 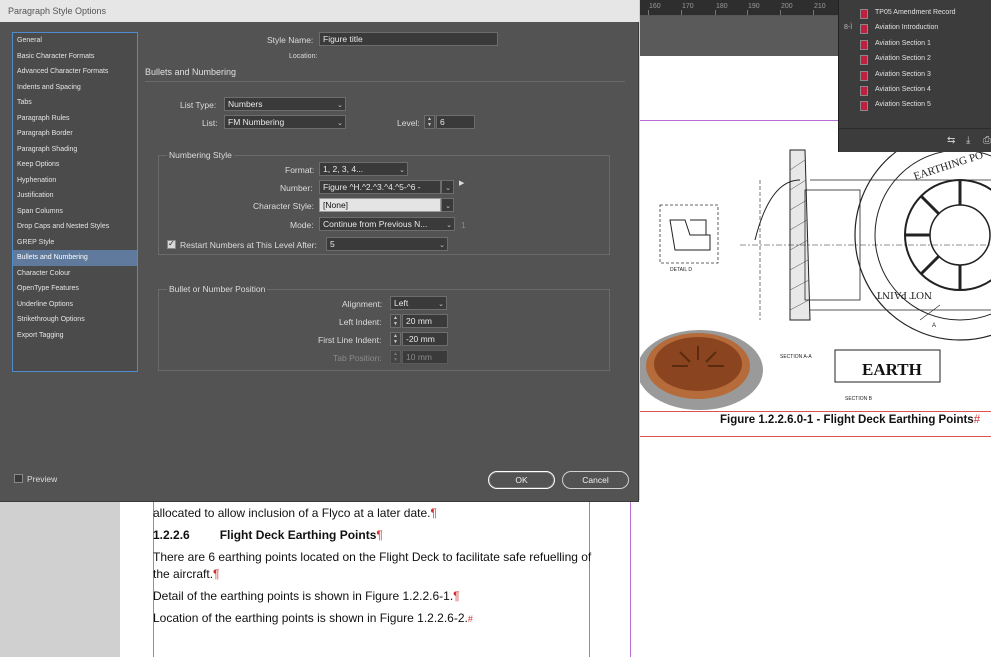 What do you see at coordinates (848, 27) in the screenshot?
I see `link-icon: 8-Ì` at bounding box center [848, 27].